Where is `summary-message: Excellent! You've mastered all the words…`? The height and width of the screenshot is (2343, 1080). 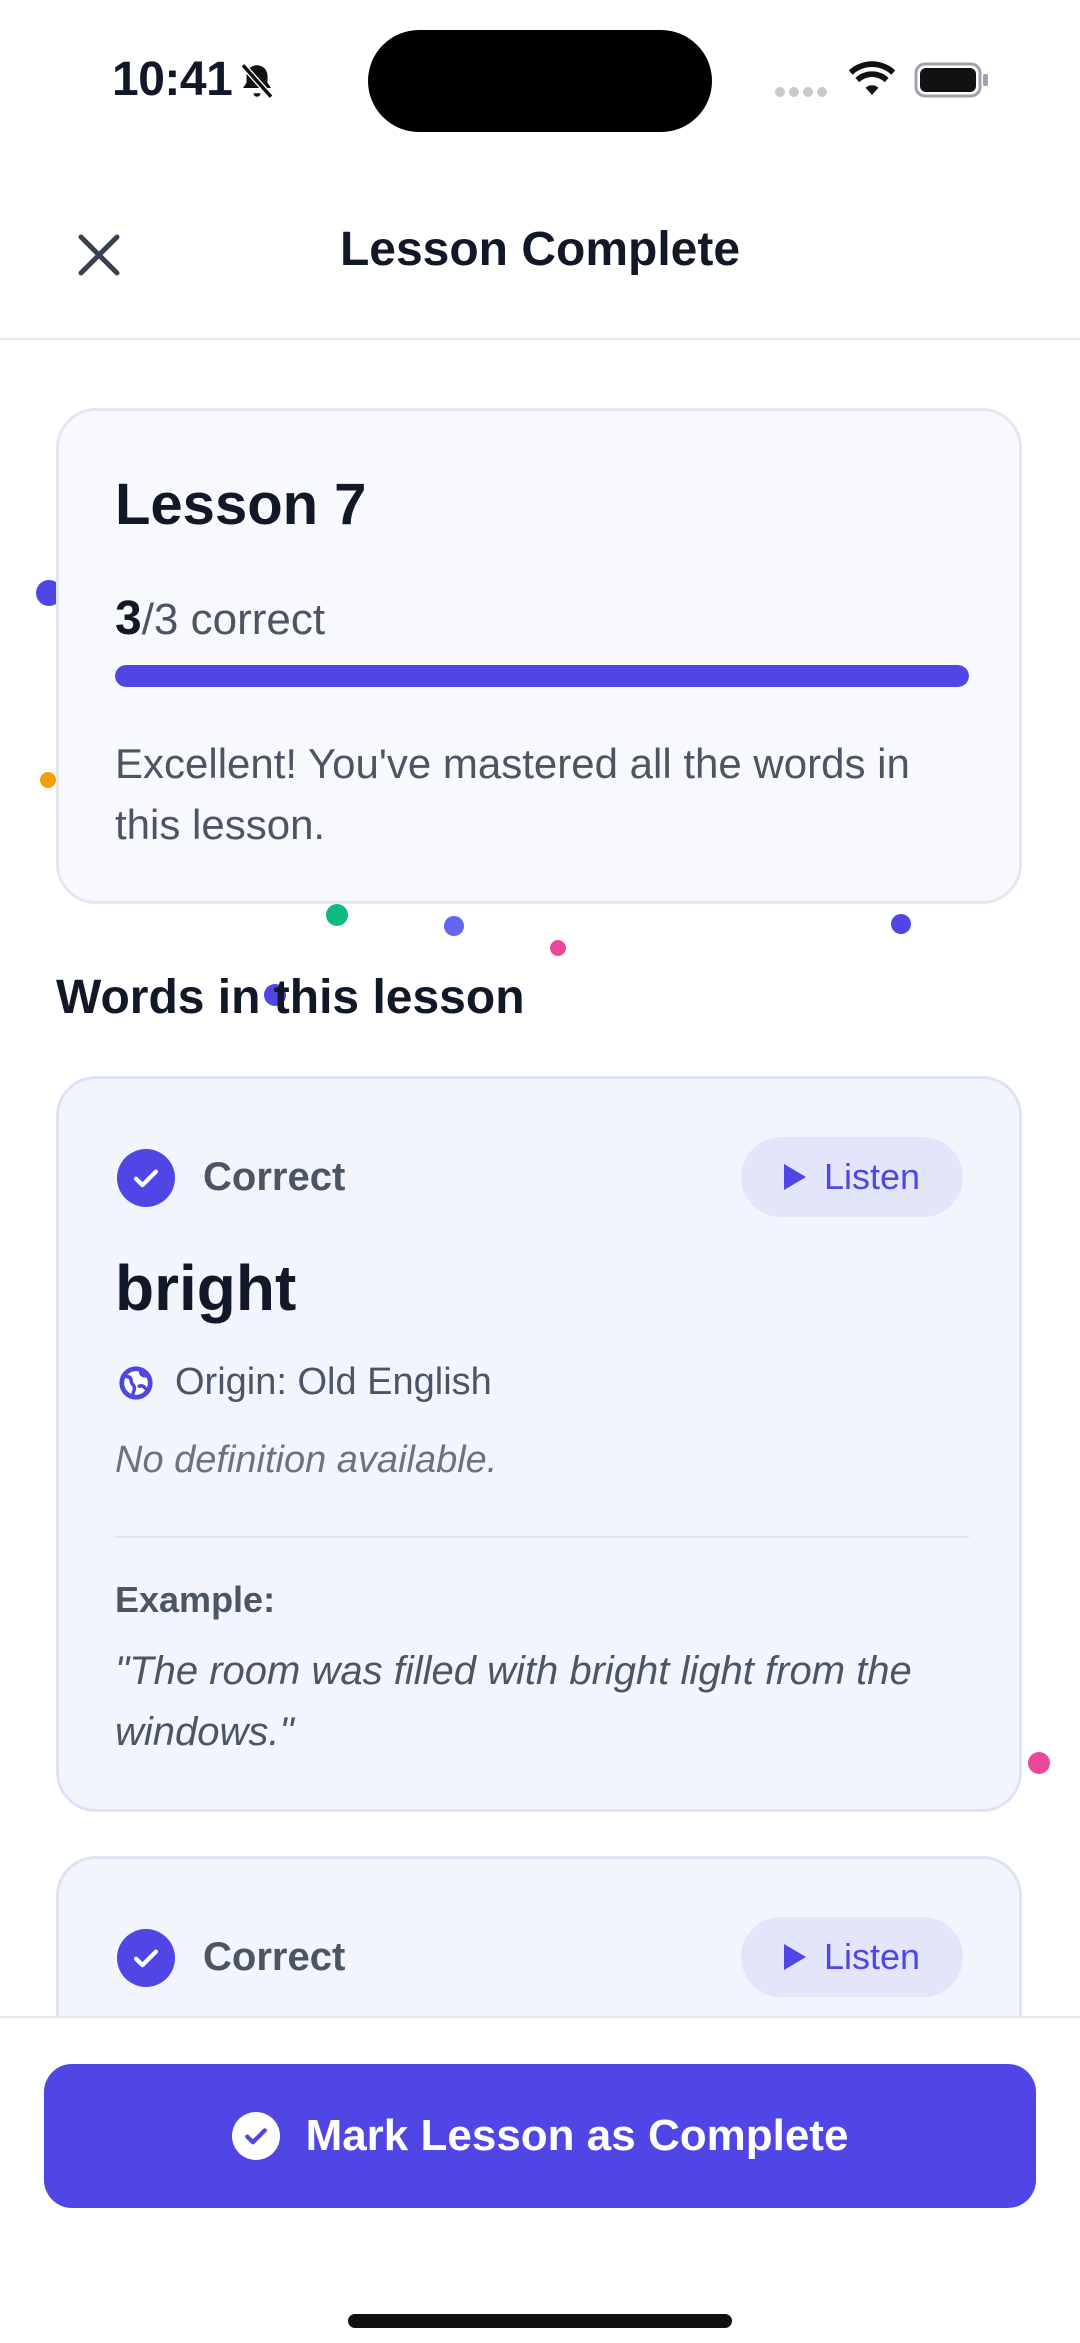 summary-message: Excellent! You've mastered all the words… is located at coordinates (512, 794).